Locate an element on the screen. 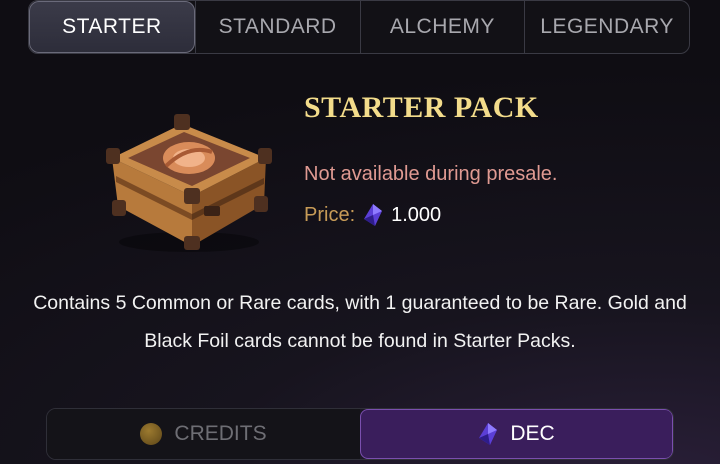  price-row: Price: 1.000 is located at coordinates (372, 215).